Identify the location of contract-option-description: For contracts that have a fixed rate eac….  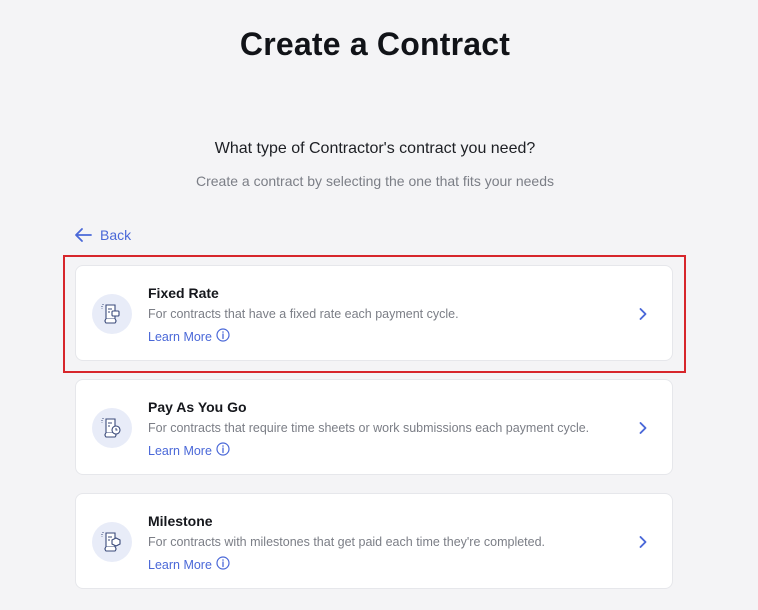
(303, 314).